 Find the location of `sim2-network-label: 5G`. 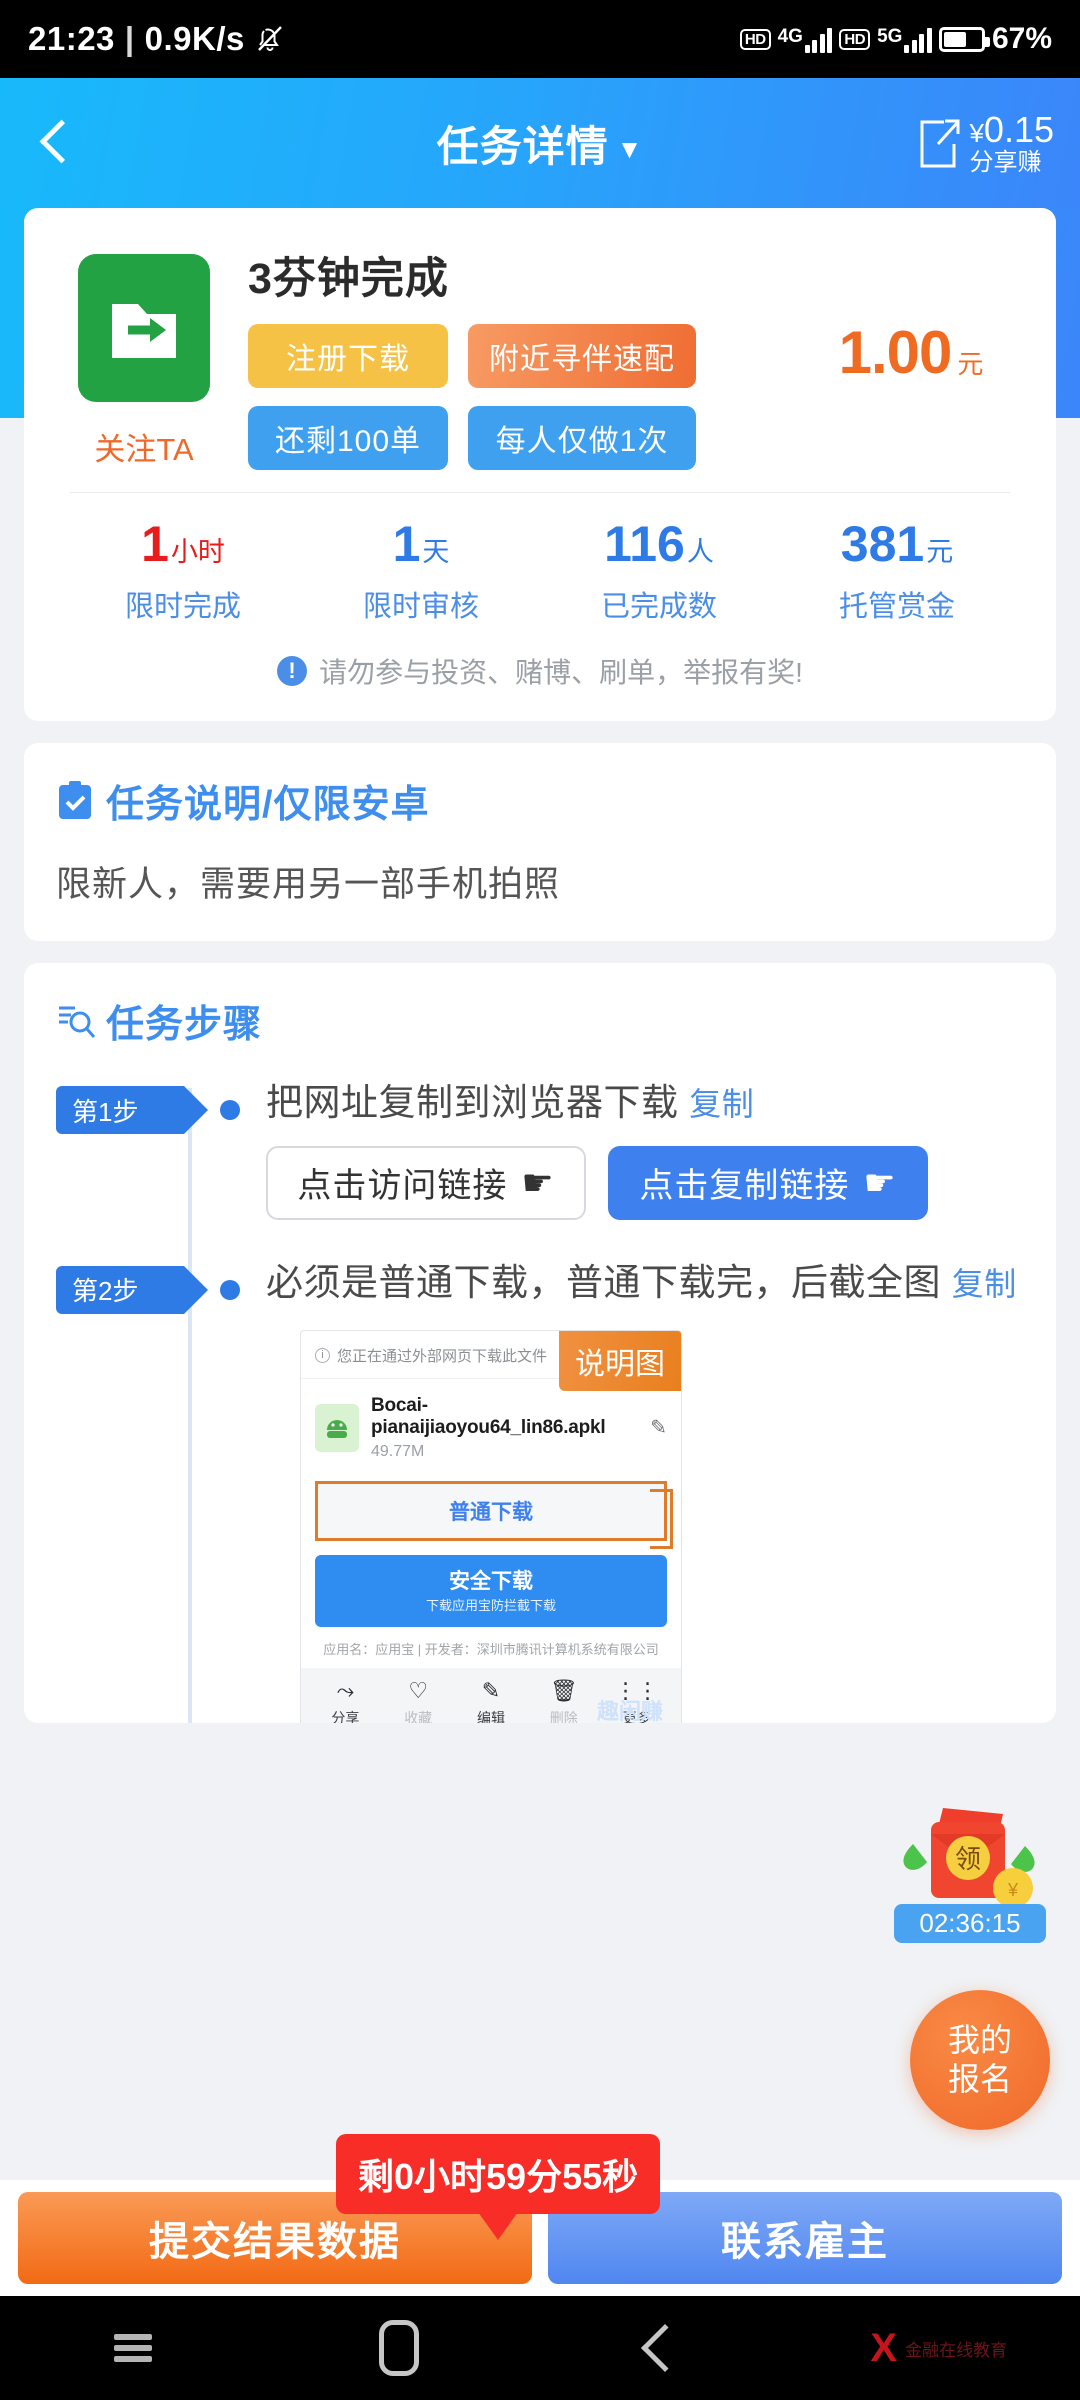

sim2-network-label: 5G is located at coordinates (890, 36).